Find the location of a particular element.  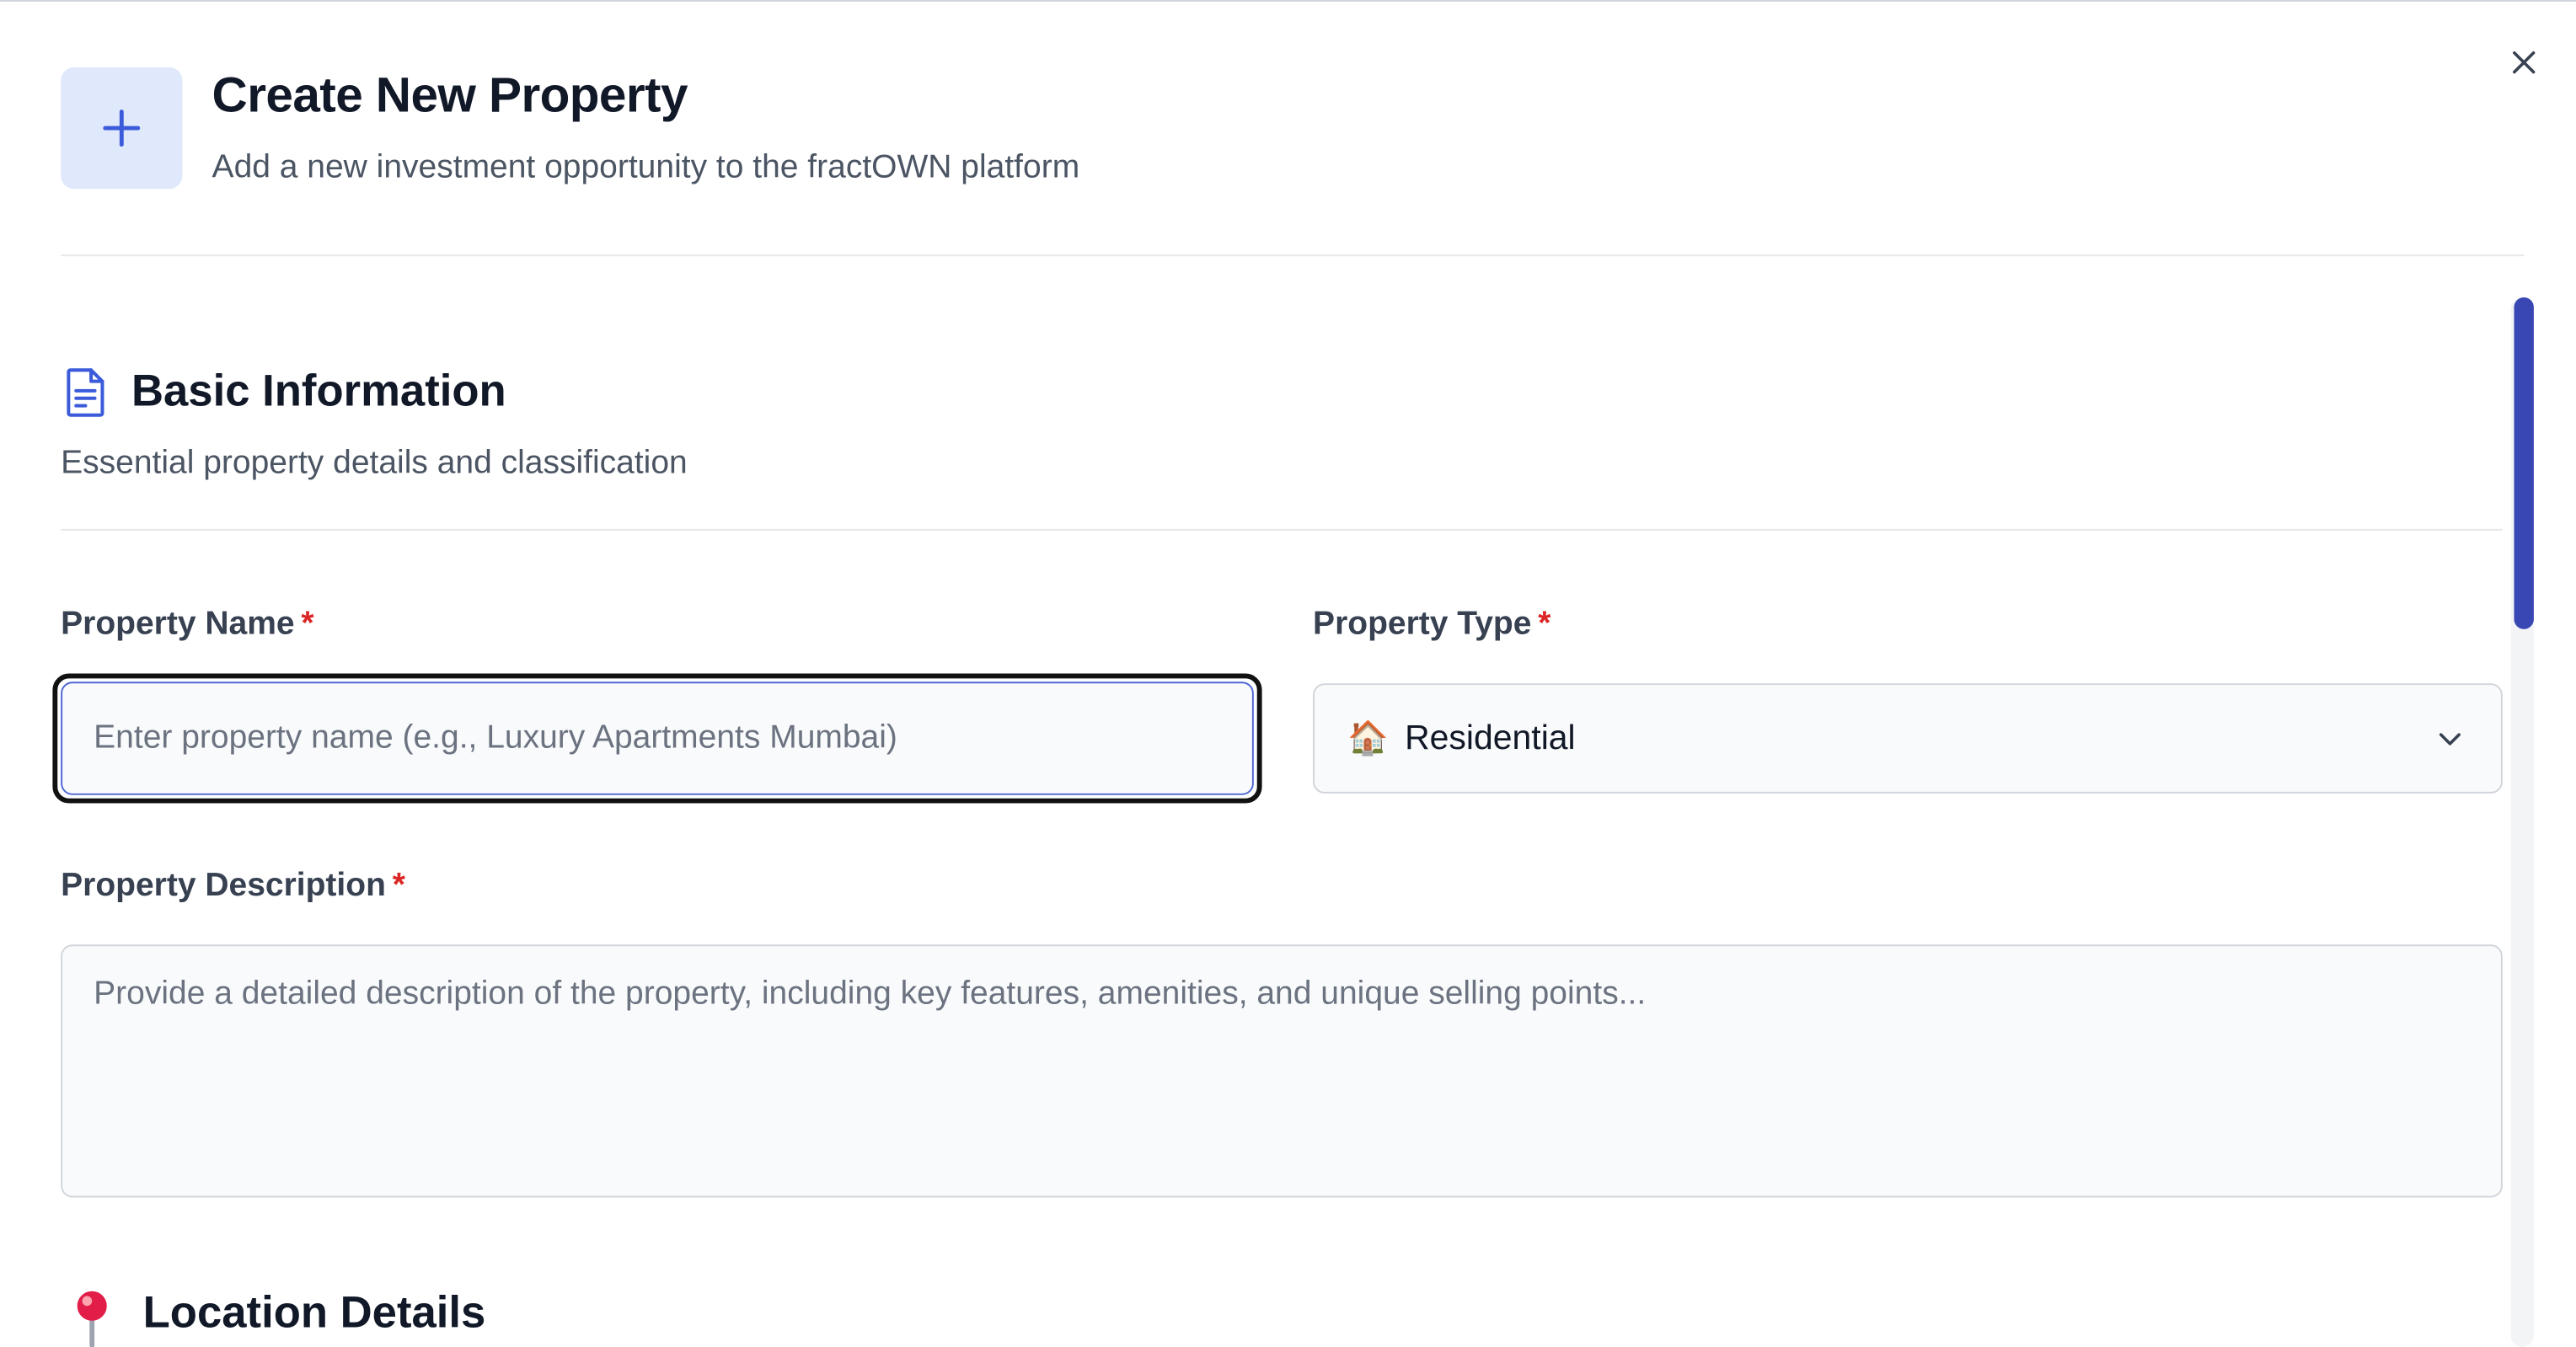

close-icon is located at coordinates (2524, 62).